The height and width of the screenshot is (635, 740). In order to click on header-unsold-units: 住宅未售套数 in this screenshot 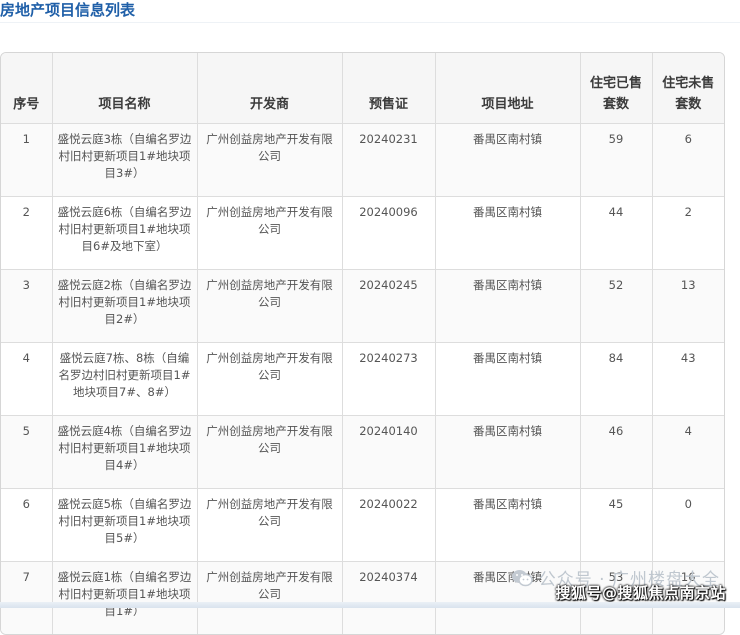, I will do `click(688, 88)`.